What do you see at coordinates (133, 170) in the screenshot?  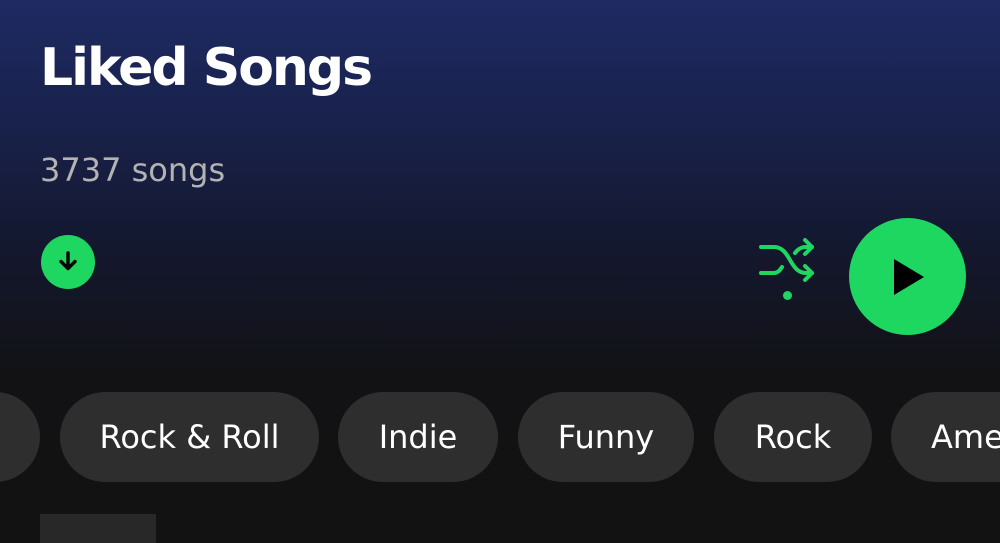 I see `song-count: 3737 songs` at bounding box center [133, 170].